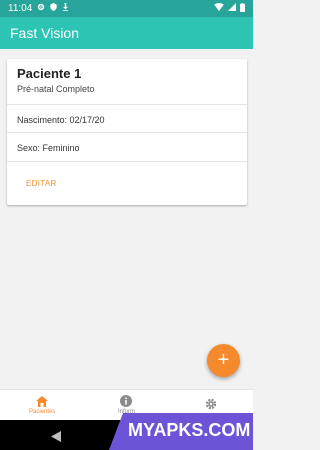 The height and width of the screenshot is (450, 320). I want to click on app-title: Fast Vision, so click(44, 33).